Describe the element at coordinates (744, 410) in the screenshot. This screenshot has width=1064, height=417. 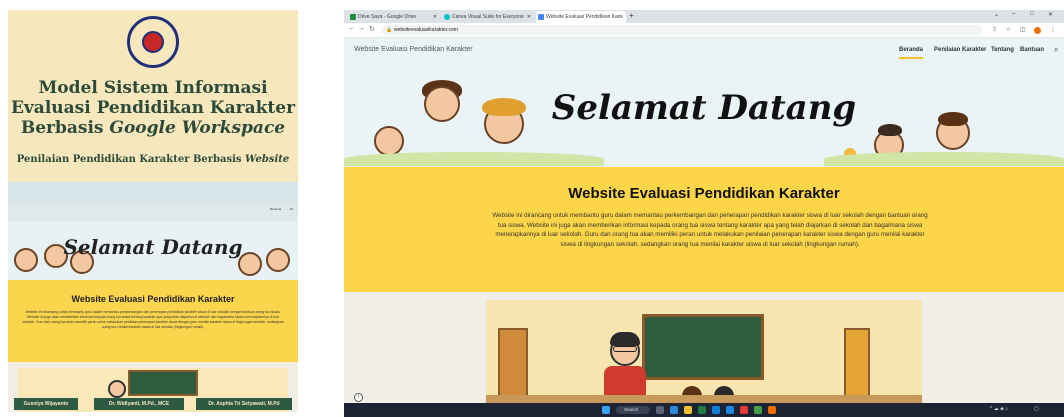
I see `chrome-icon` at that location.